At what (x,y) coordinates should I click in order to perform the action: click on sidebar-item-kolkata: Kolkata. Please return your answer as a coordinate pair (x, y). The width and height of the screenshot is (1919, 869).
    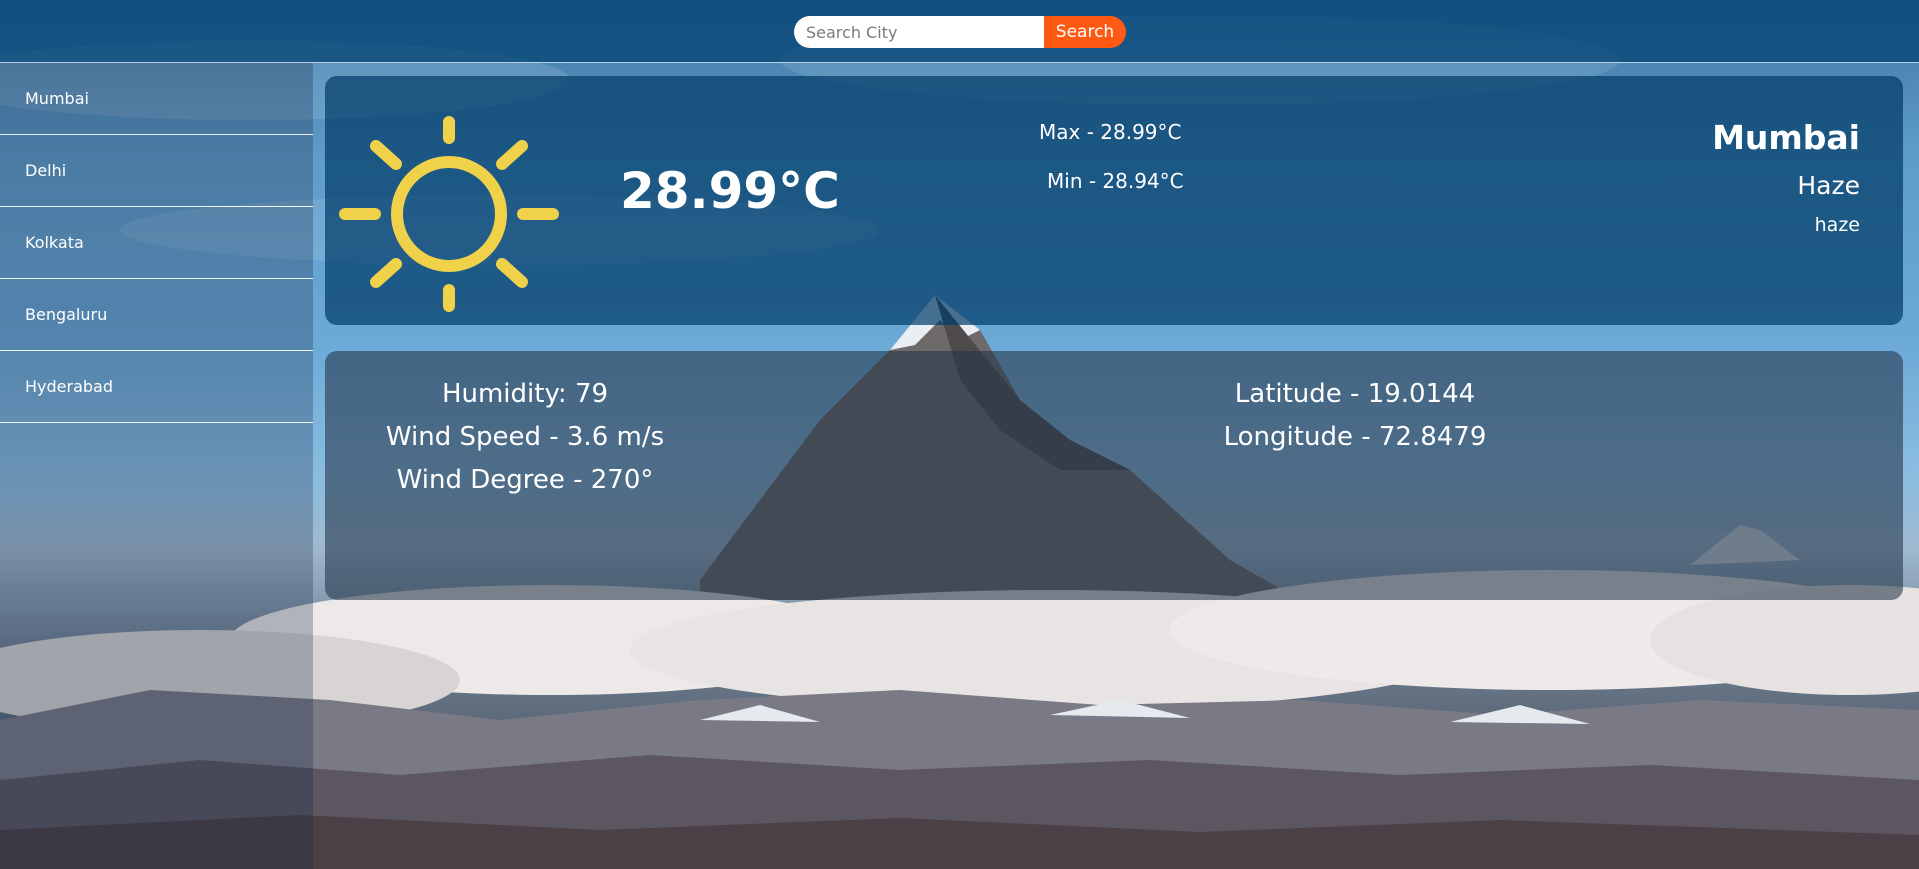
    Looking at the image, I should click on (156, 243).